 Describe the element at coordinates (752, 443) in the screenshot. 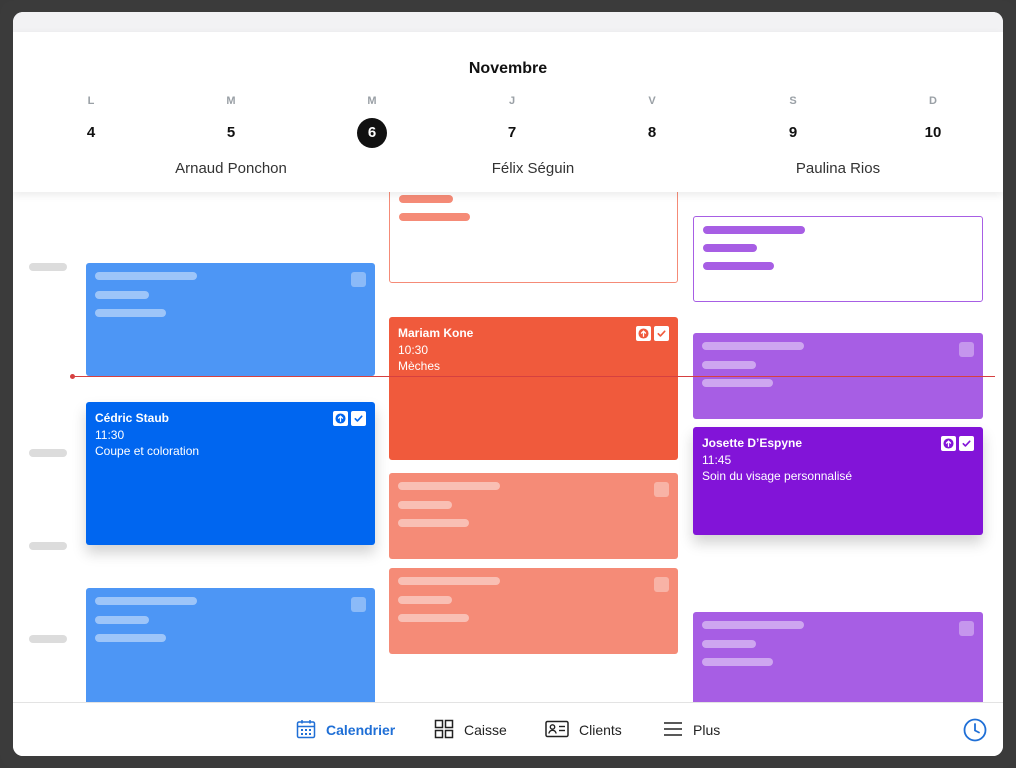

I see `client-name: Josette D’Espyne` at that location.